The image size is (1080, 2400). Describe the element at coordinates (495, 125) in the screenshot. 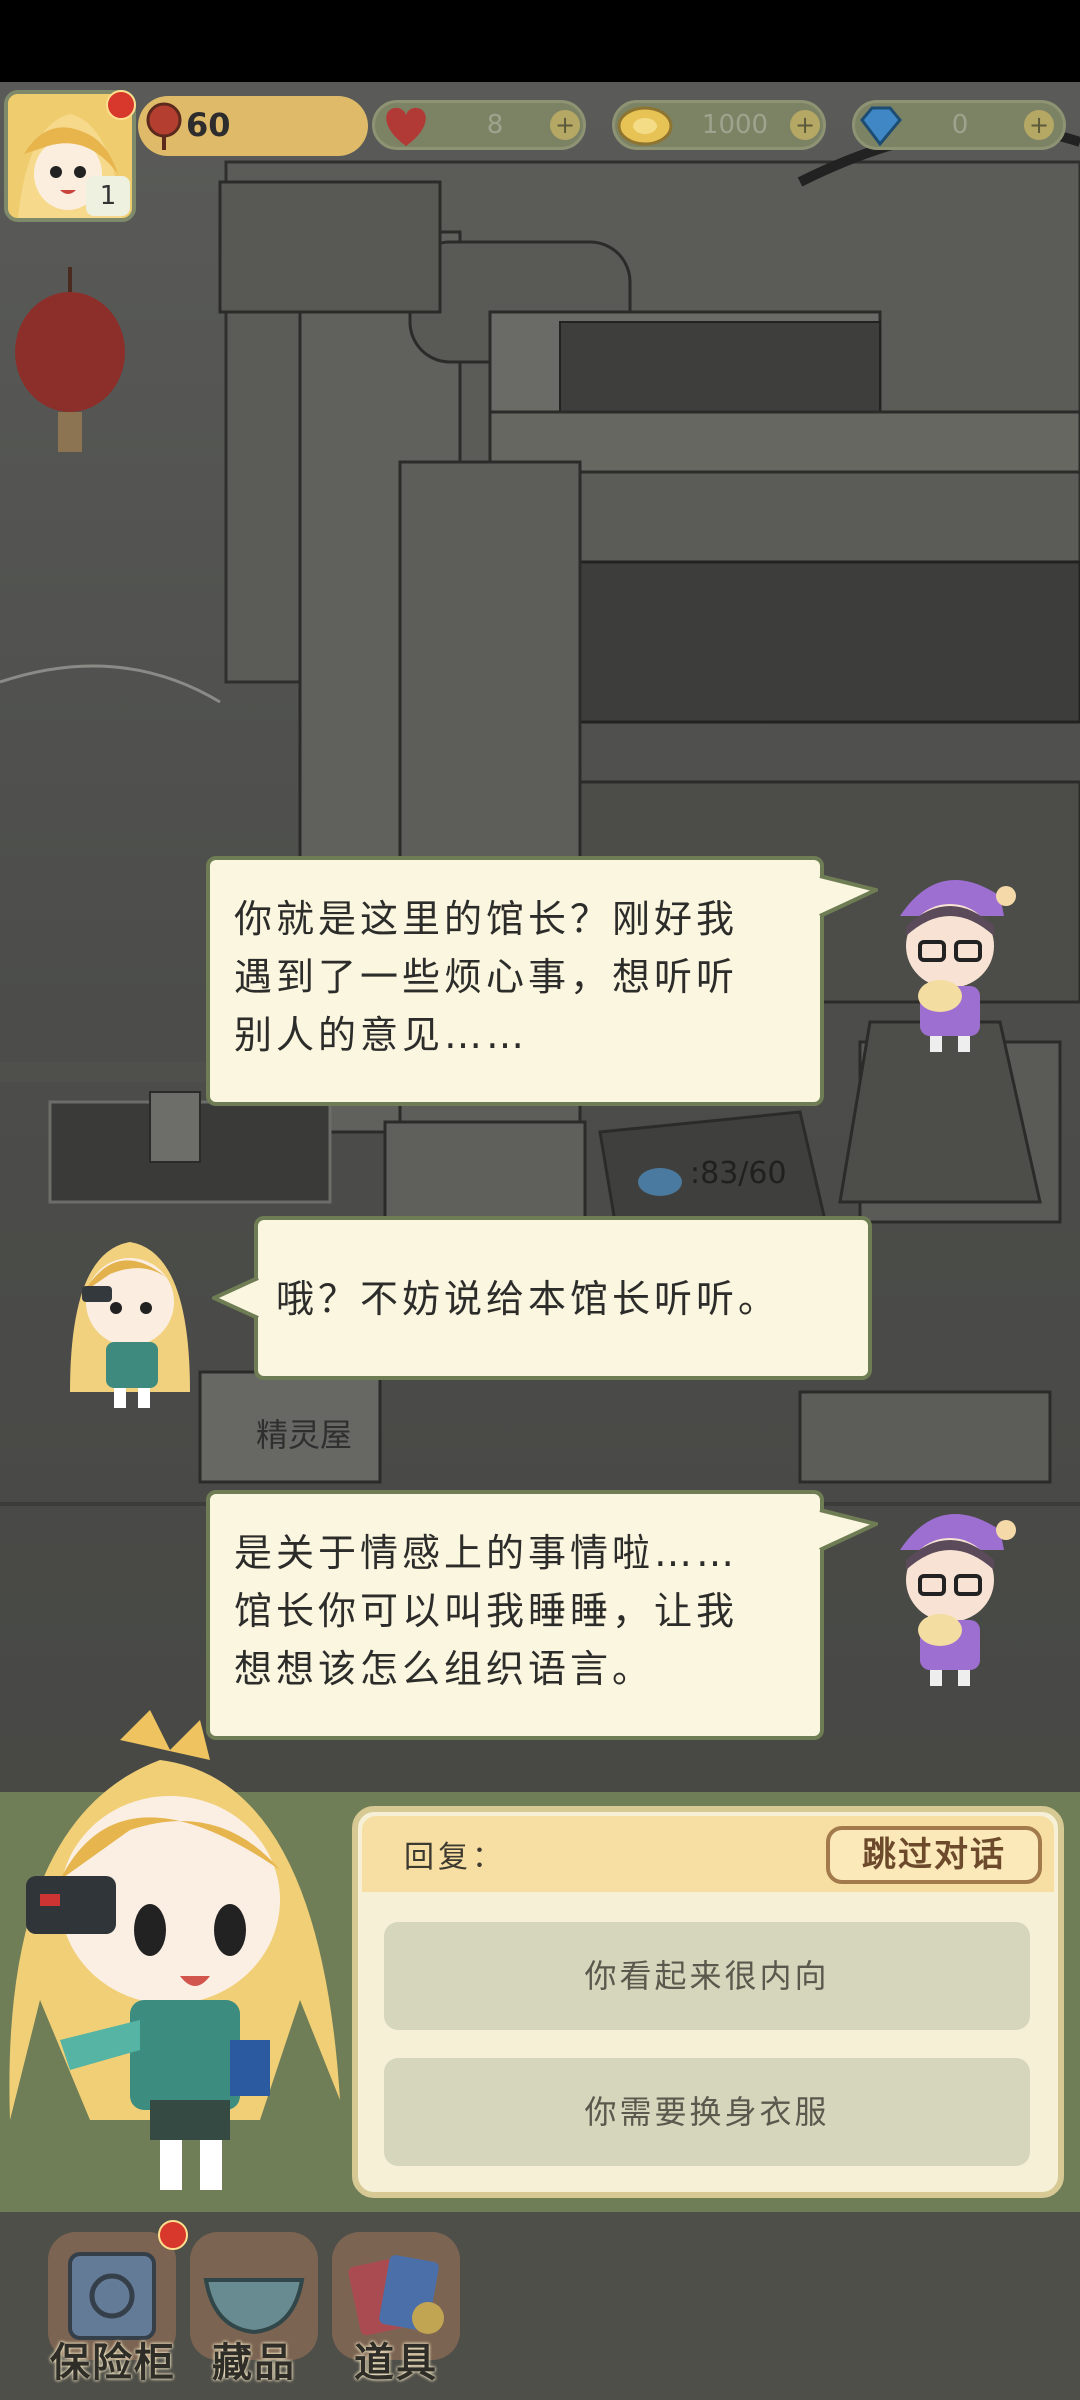

I see `hearts-value: 8` at that location.